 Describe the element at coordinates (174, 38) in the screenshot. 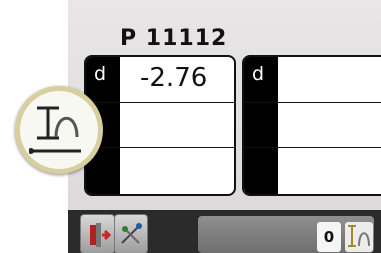

I see `page-title: P 11112` at that location.